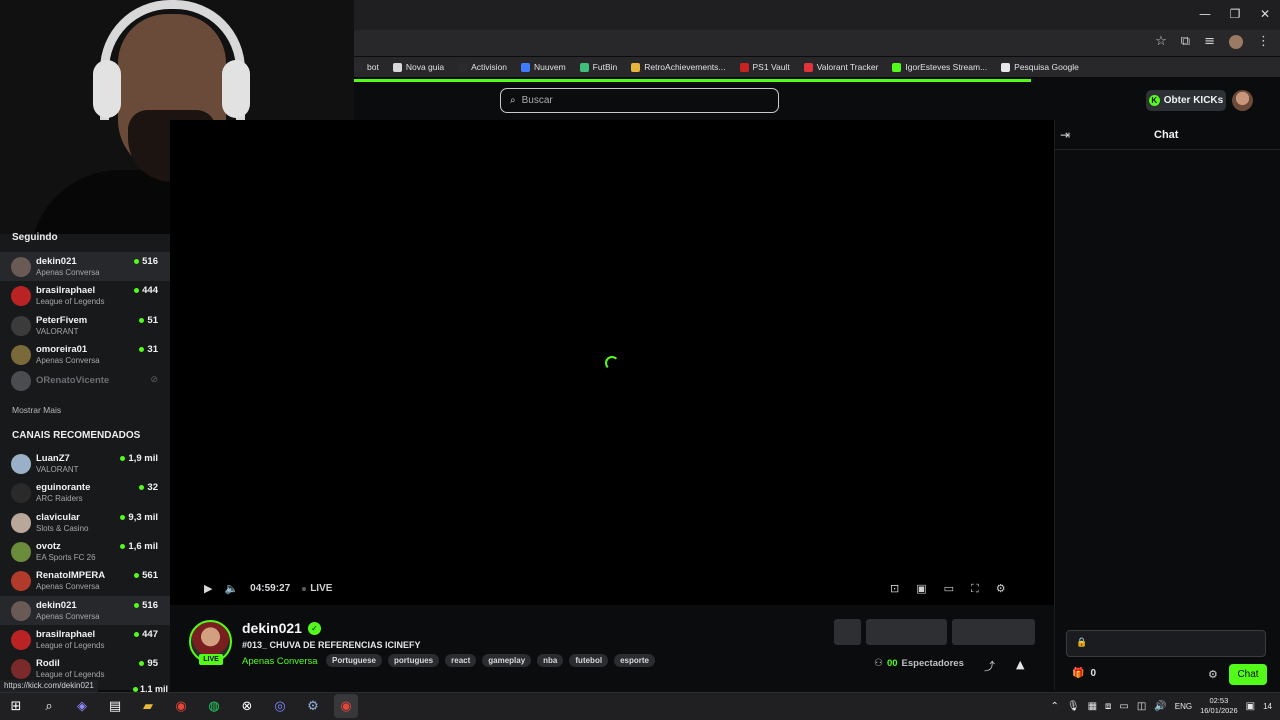 The width and height of the screenshot is (1280, 720). I want to click on bookmark-item: Pesquisa Google, so click(1040, 67).